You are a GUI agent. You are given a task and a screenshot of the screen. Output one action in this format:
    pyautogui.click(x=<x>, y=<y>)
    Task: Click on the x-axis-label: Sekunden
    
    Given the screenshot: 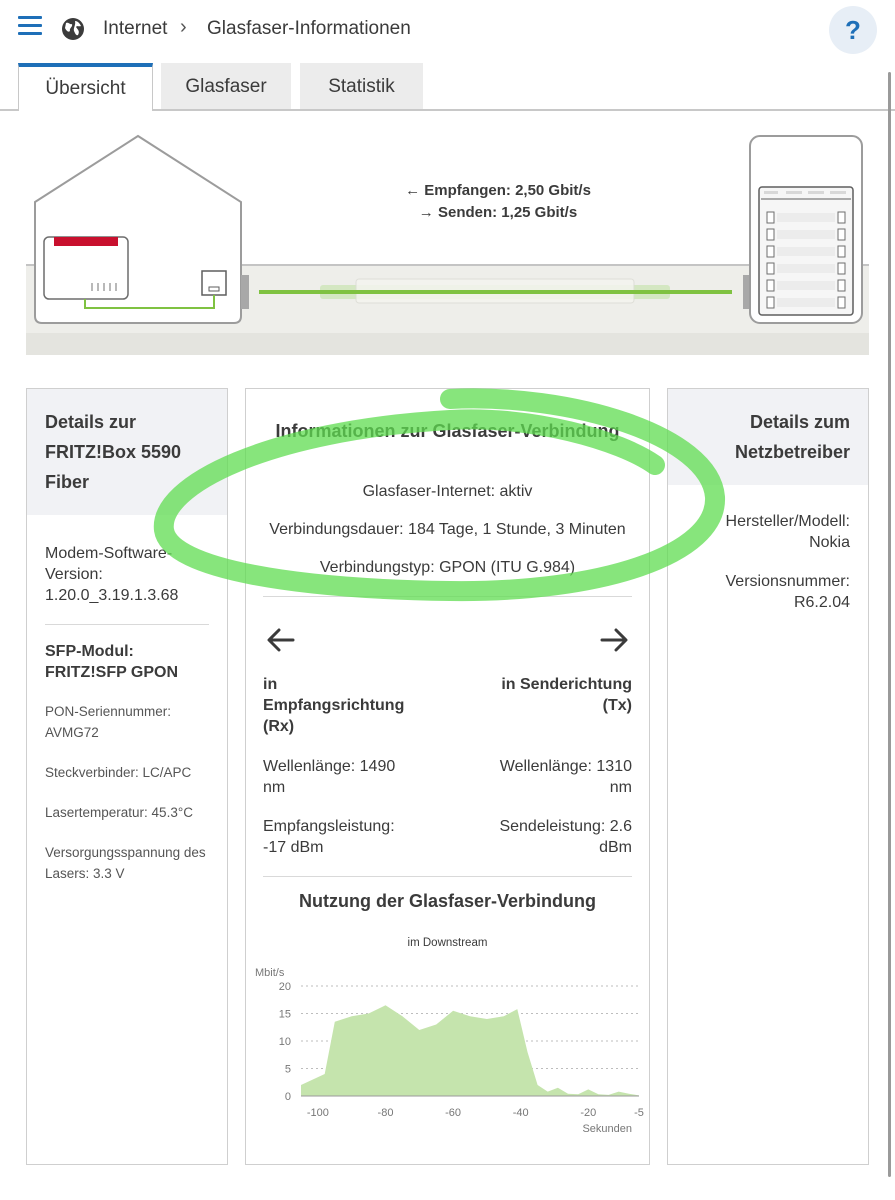 What is the action you would take?
    pyautogui.click(x=607, y=1129)
    